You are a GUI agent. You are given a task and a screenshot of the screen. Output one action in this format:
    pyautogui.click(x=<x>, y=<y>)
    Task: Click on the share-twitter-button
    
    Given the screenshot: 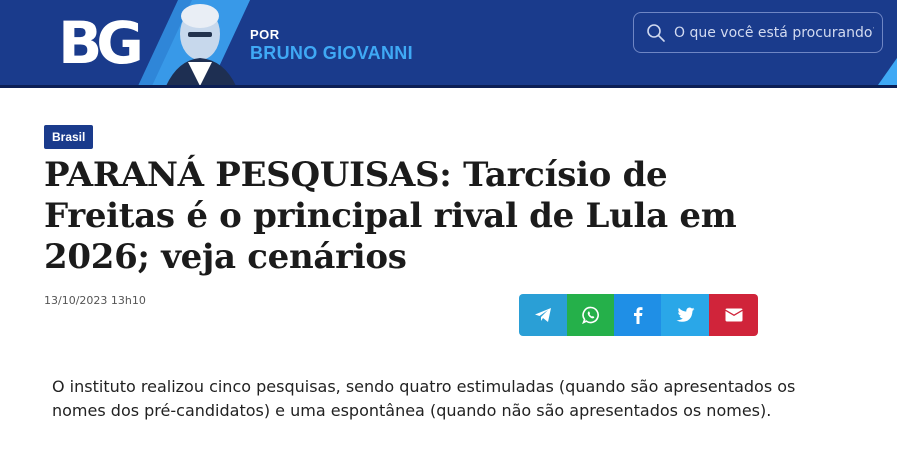 What is the action you would take?
    pyautogui.click(x=685, y=315)
    